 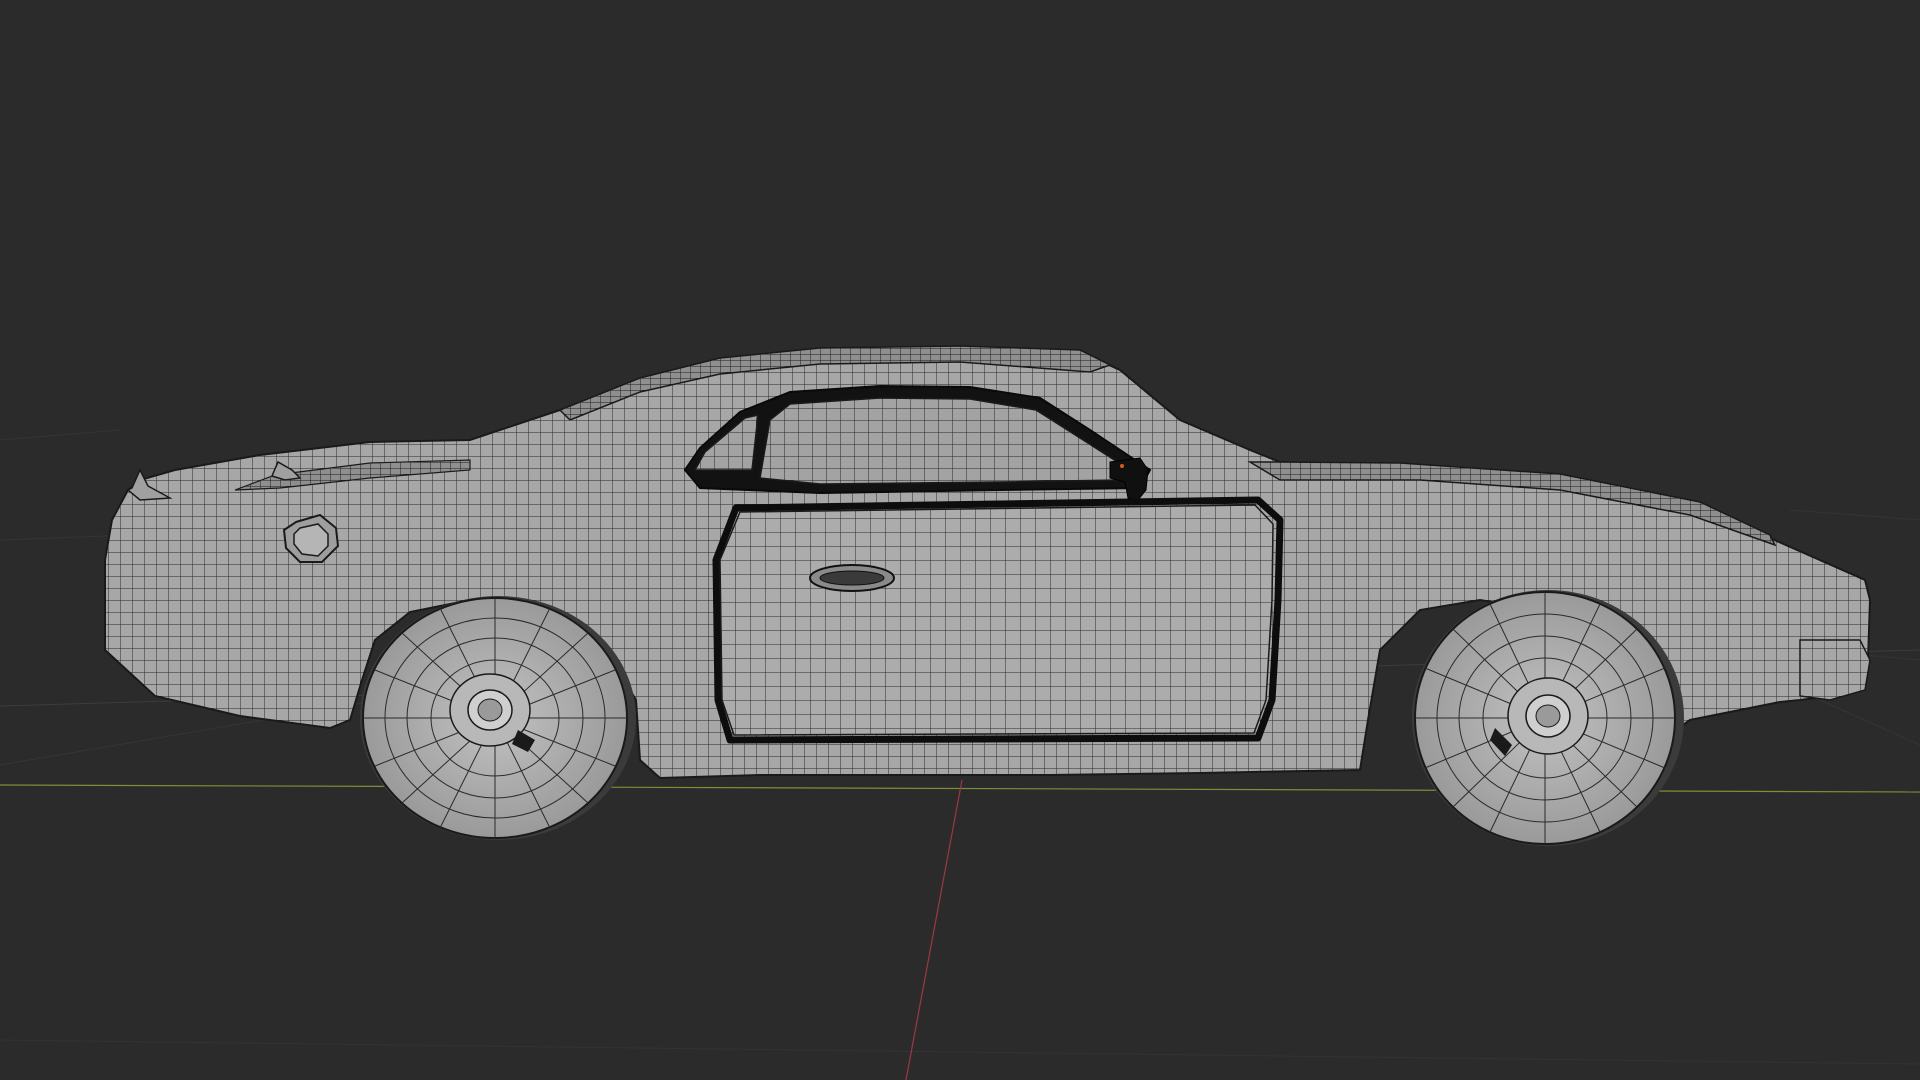 I want to click on rear-wheel, so click(x=498, y=718).